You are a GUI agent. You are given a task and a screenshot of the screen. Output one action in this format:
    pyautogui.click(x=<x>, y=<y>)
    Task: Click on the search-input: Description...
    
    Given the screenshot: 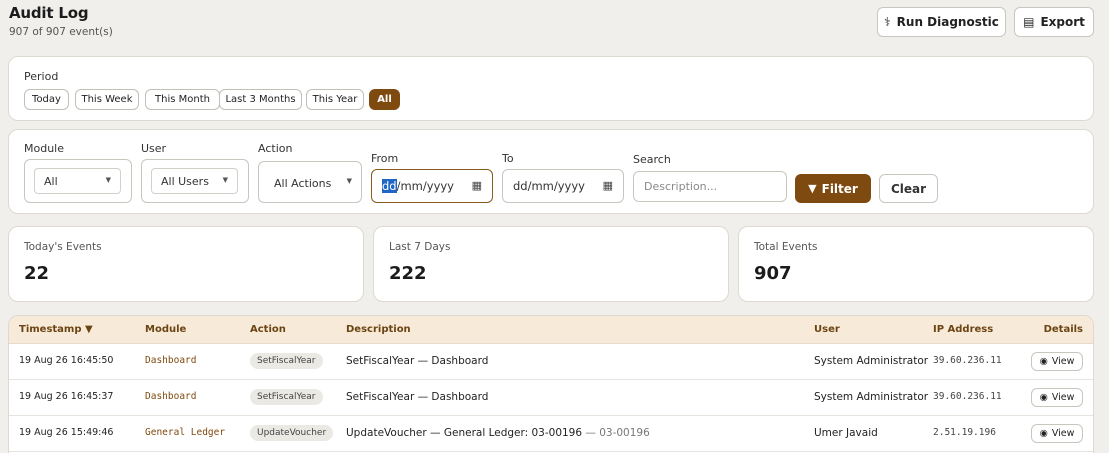 What is the action you would take?
    pyautogui.click(x=710, y=186)
    